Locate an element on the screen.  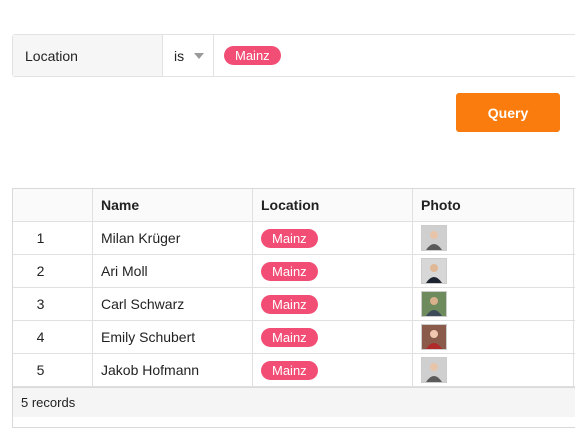
filter-row: Location is Mainz is located at coordinates (293, 55).